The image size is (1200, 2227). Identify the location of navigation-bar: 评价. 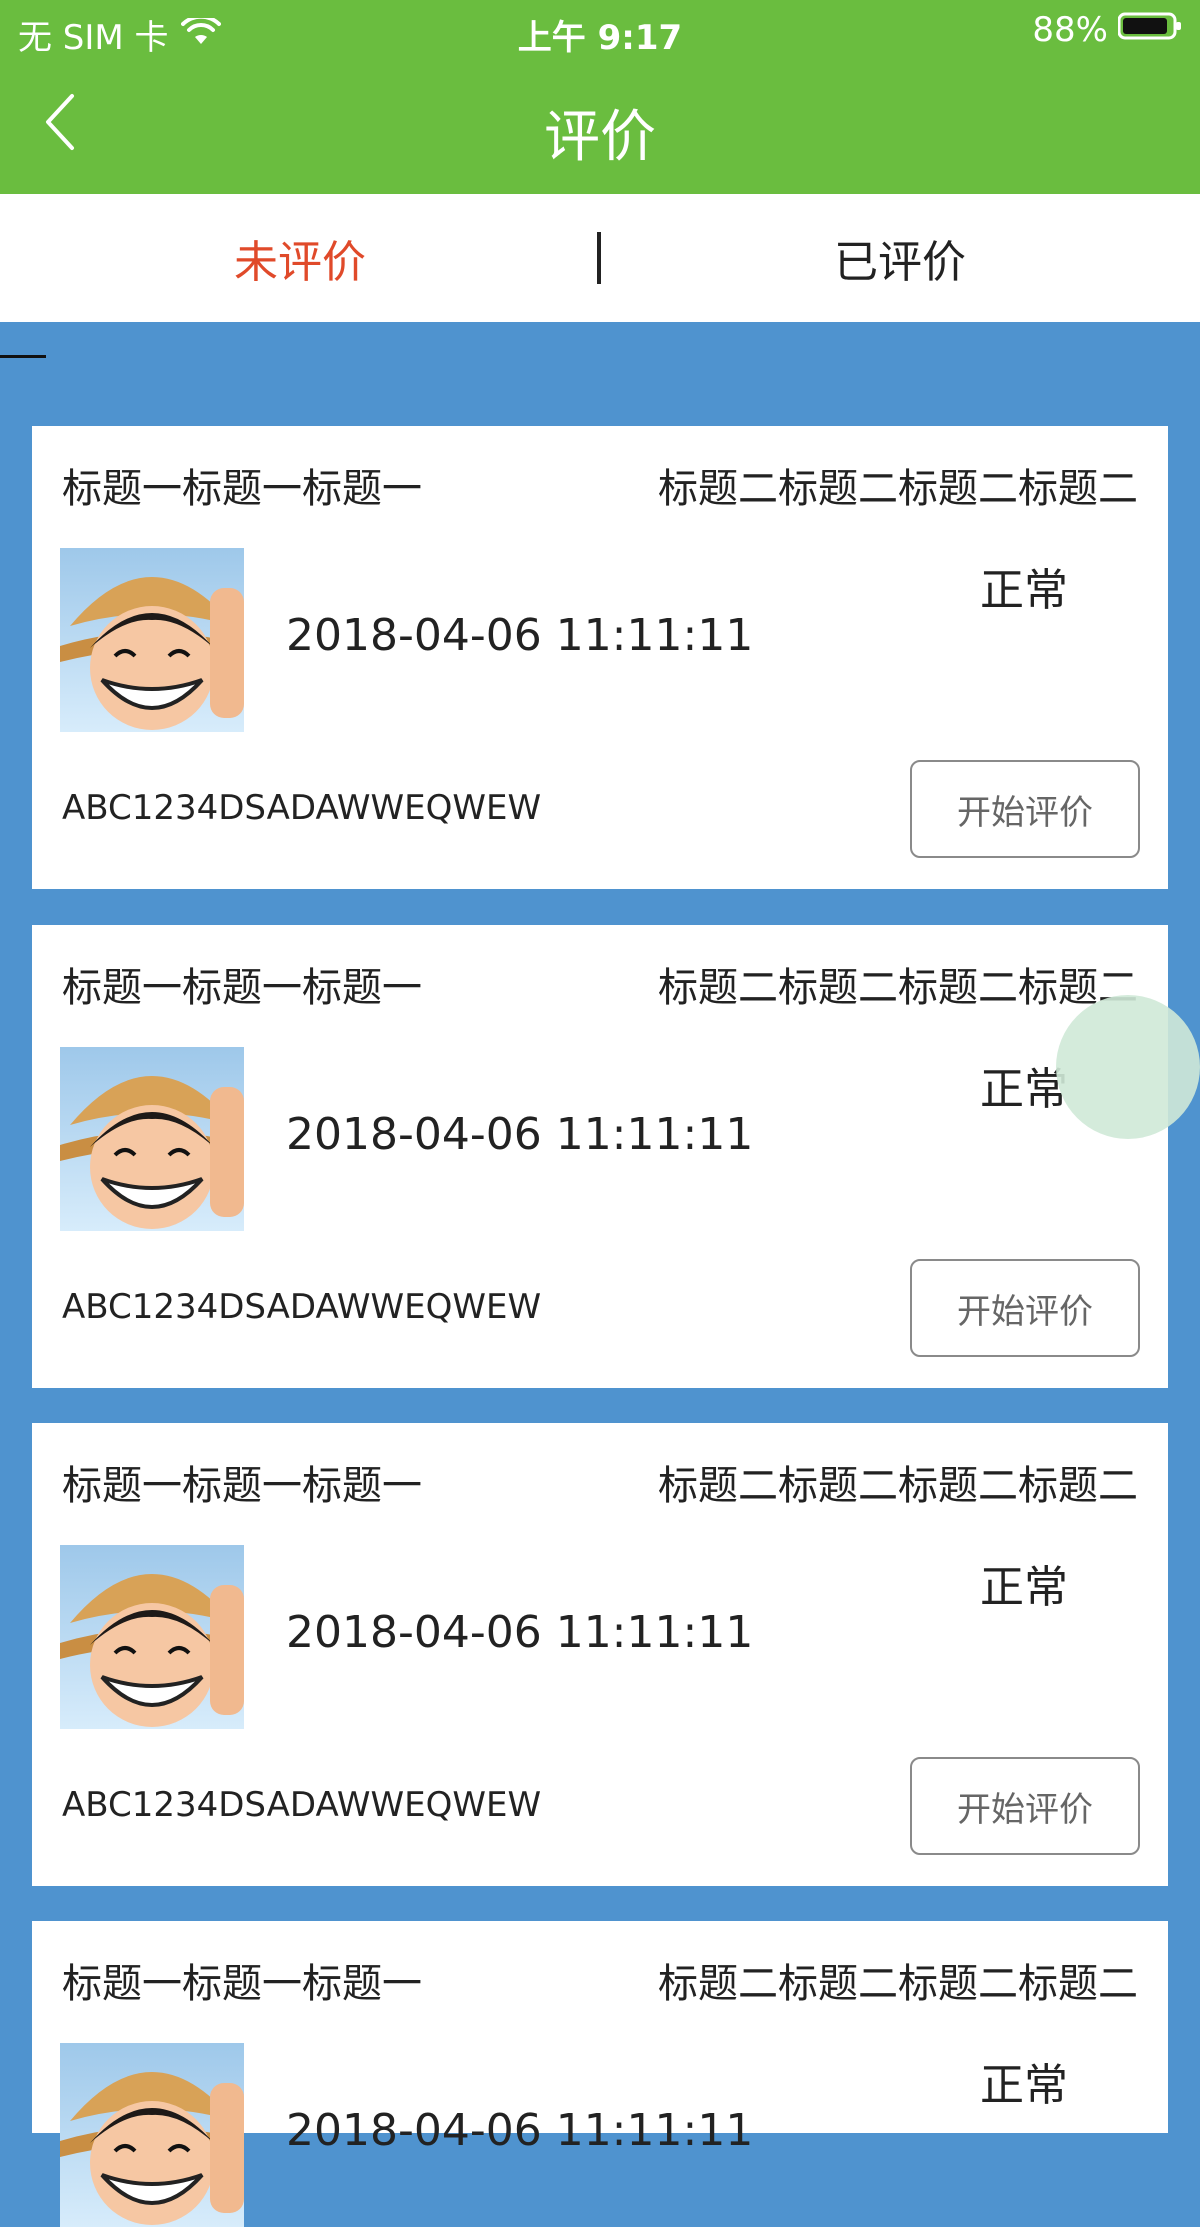
(600, 127).